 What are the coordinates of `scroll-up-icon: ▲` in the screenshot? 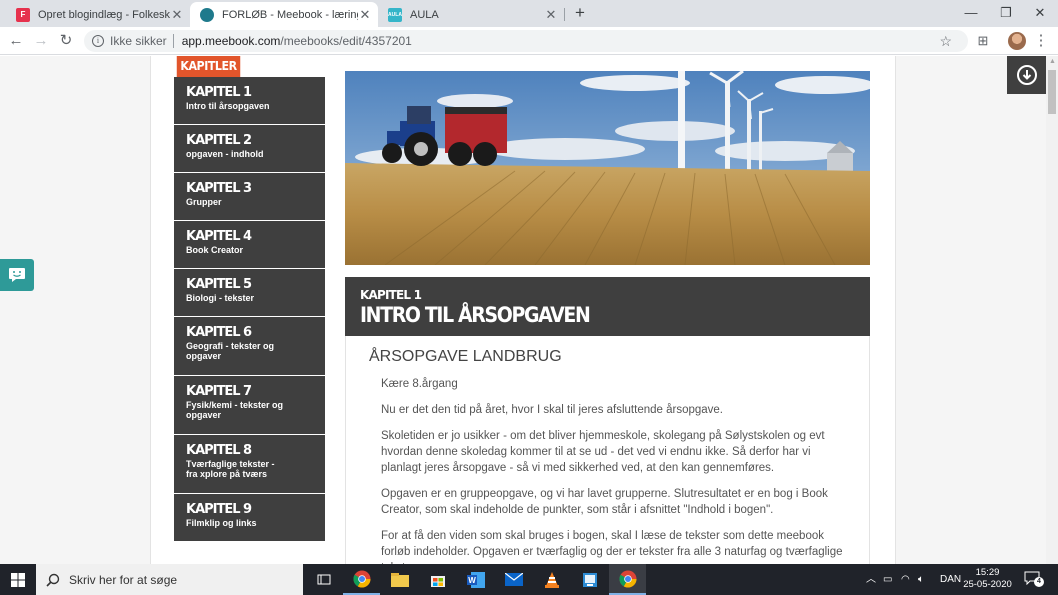 It's located at (1052, 61).